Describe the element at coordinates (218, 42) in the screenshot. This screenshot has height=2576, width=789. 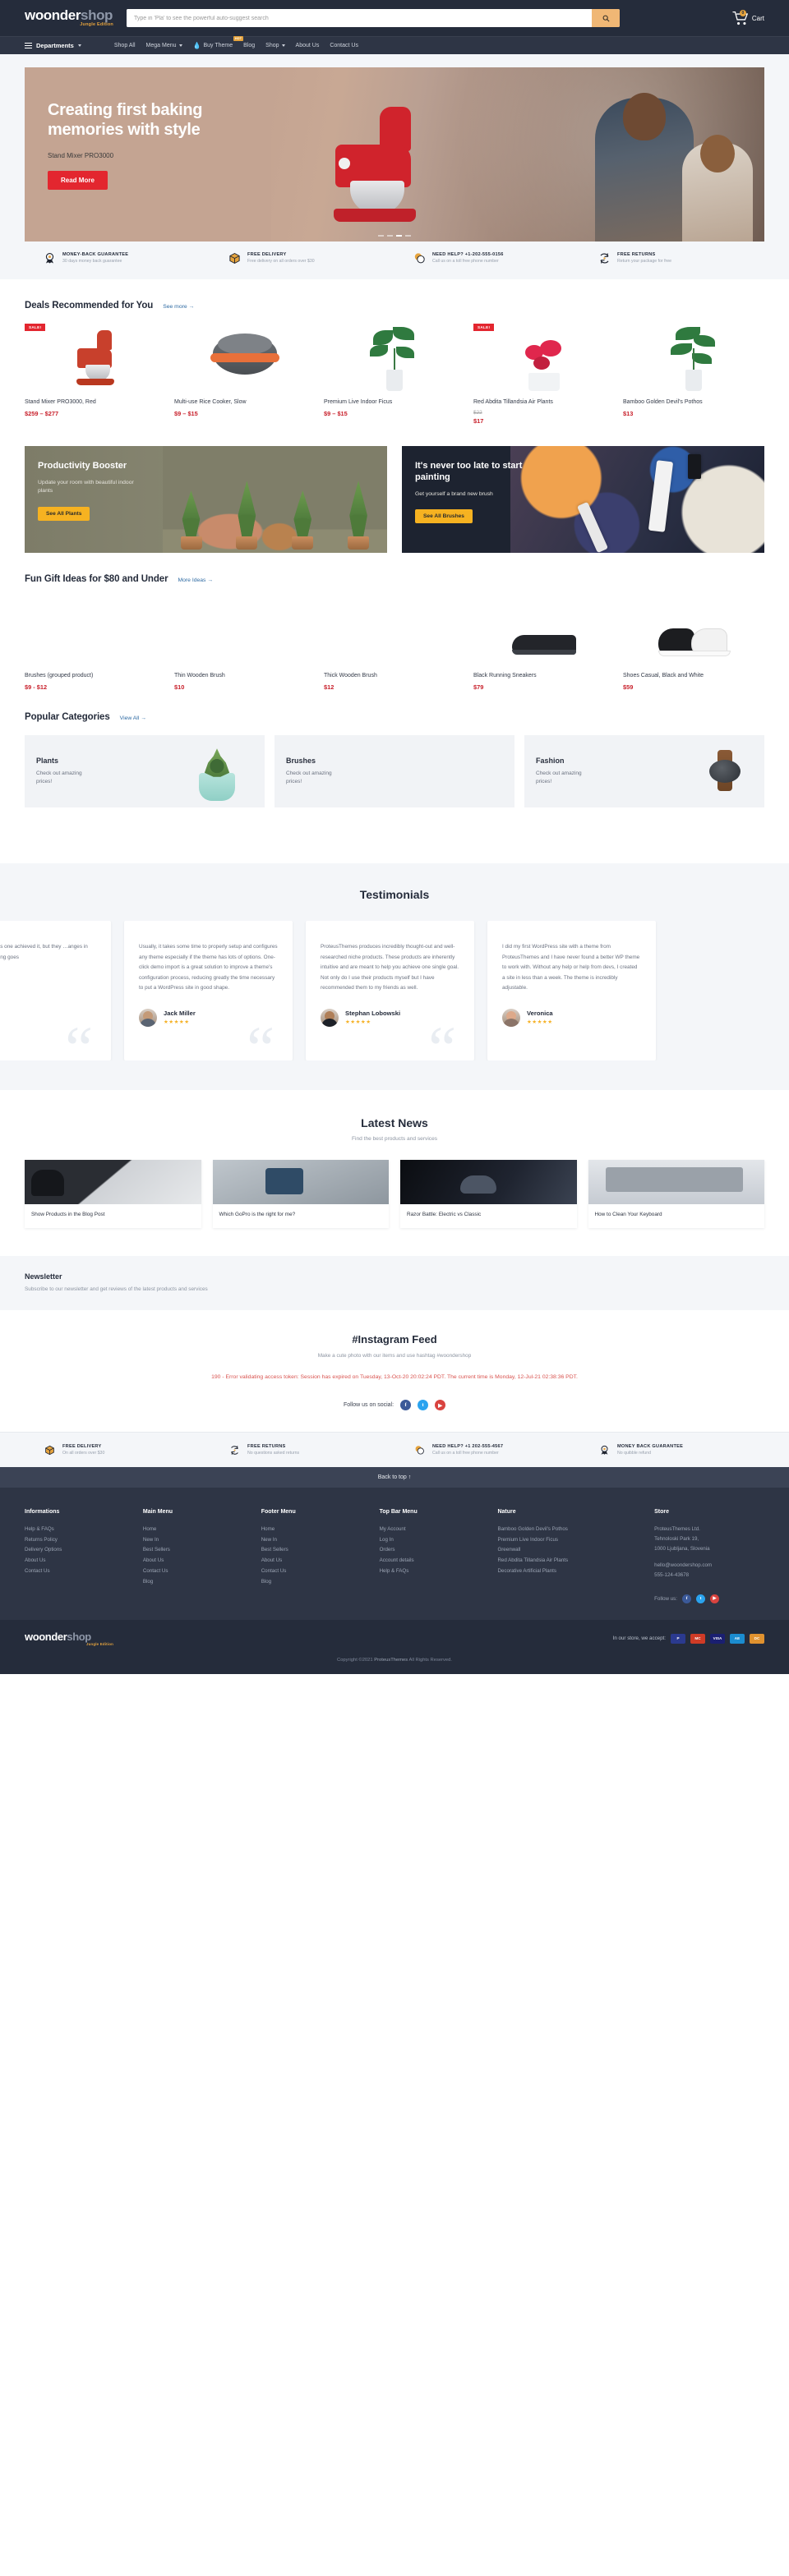
I see `nav-item-buy-theme: 💧 Buy Theme HOT` at that location.